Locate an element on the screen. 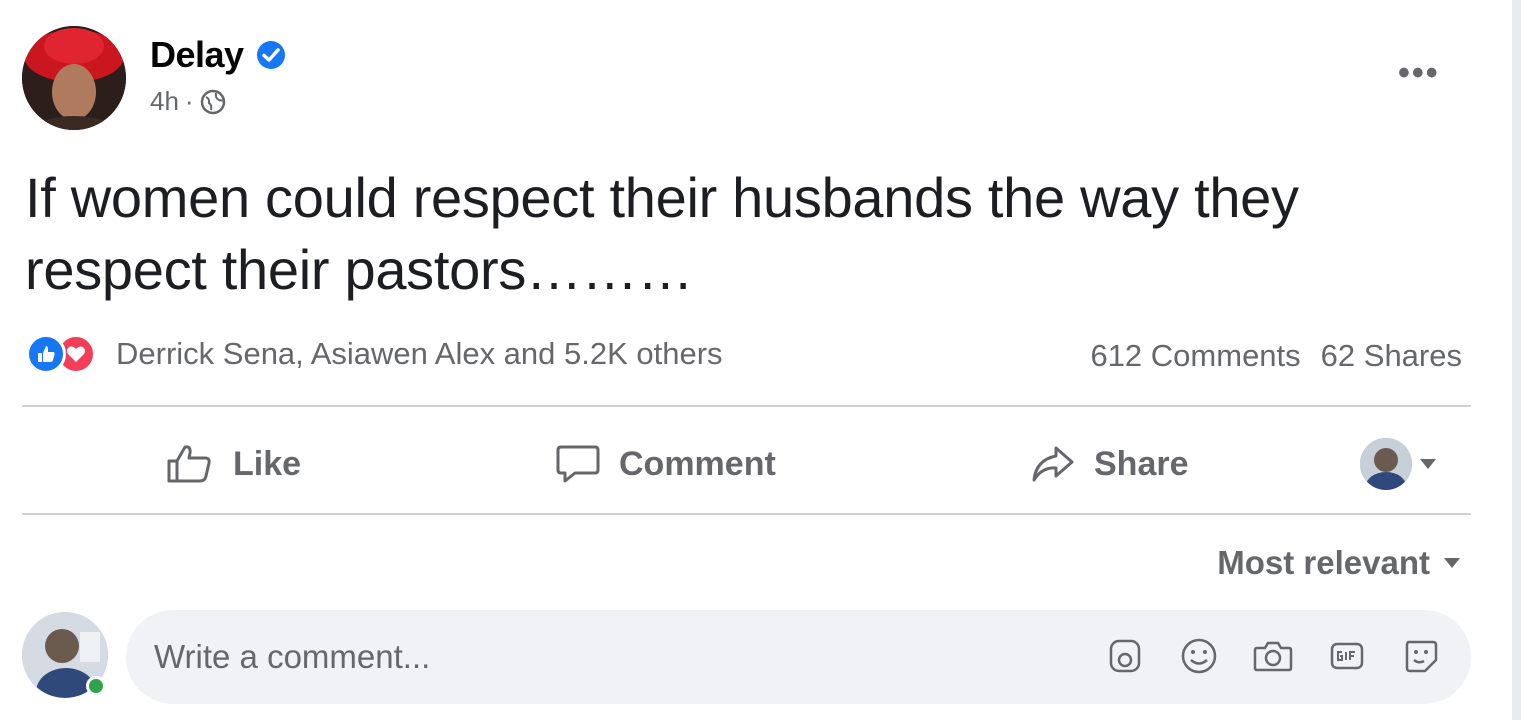  comments-count: 612 Comments is located at coordinates (1195, 356).